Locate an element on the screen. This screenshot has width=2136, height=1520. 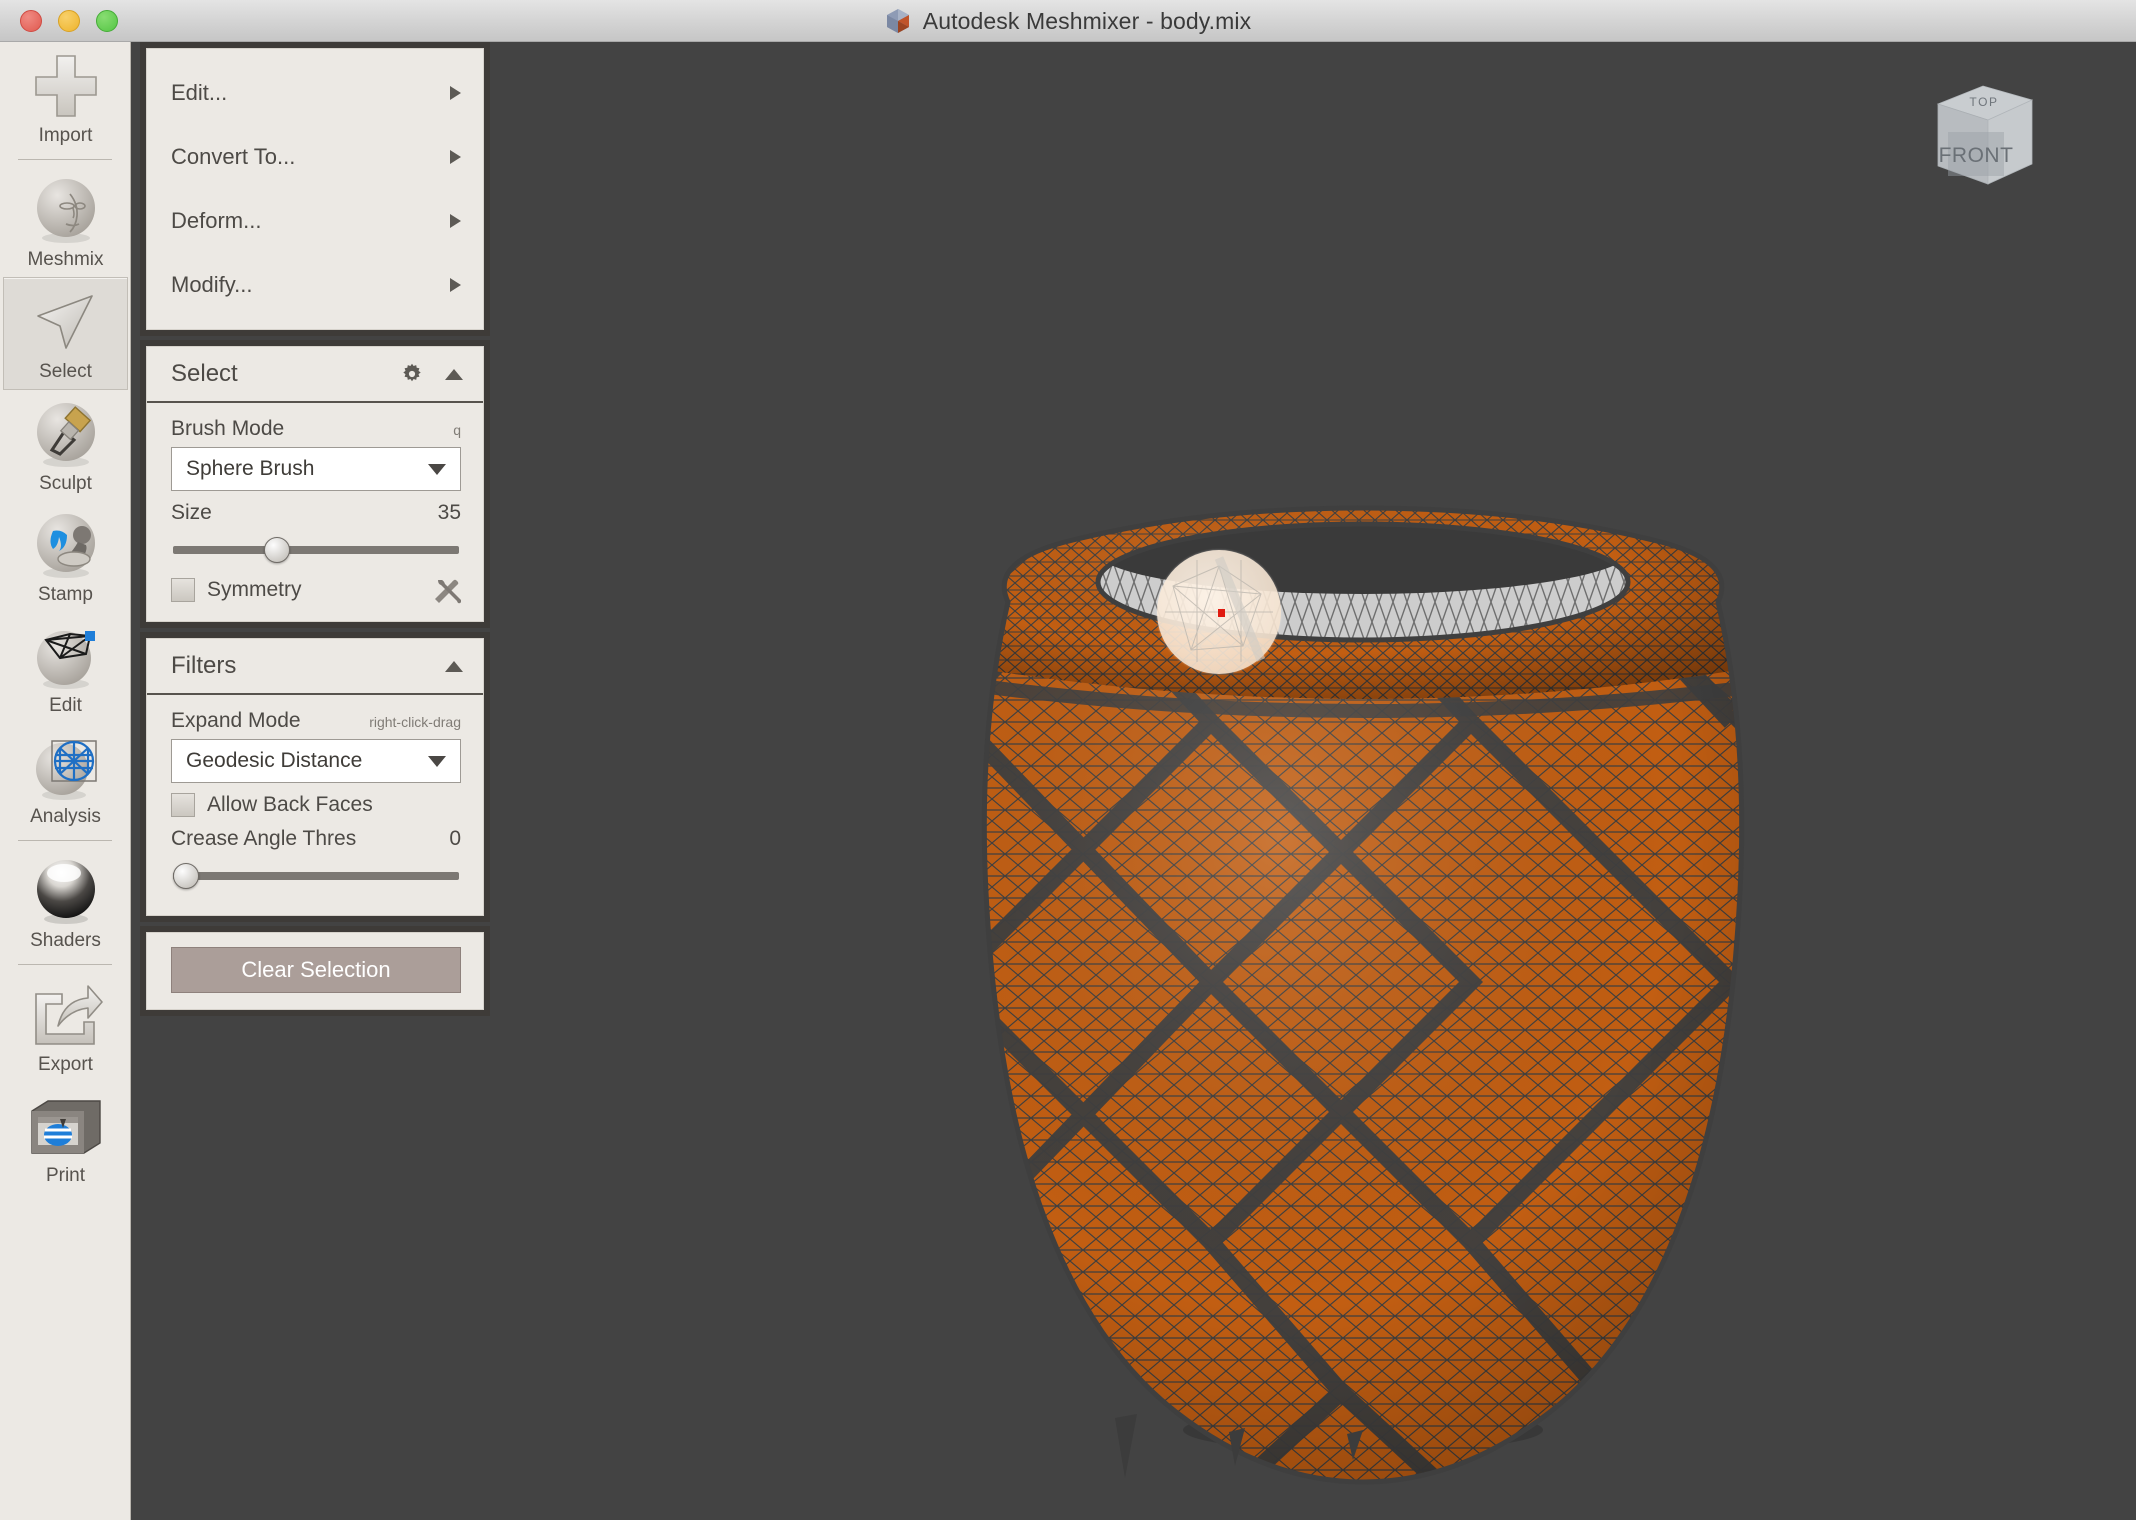
toolbar-label: Analysis is located at coordinates (65, 816).